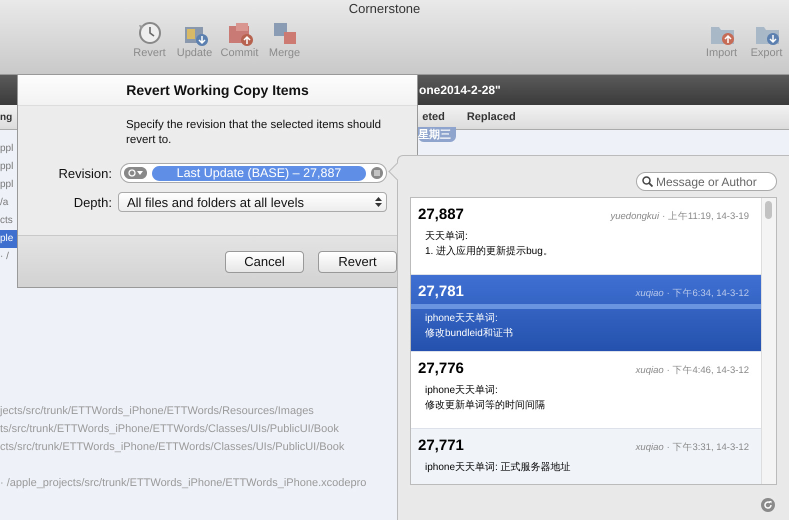  I want to click on field-label: Revision:, so click(85, 173).